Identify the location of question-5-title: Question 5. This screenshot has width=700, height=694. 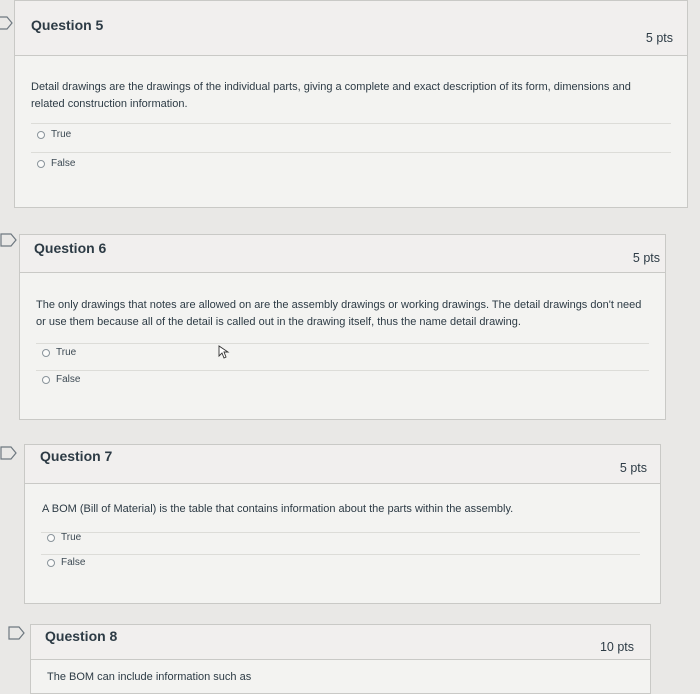
(67, 25).